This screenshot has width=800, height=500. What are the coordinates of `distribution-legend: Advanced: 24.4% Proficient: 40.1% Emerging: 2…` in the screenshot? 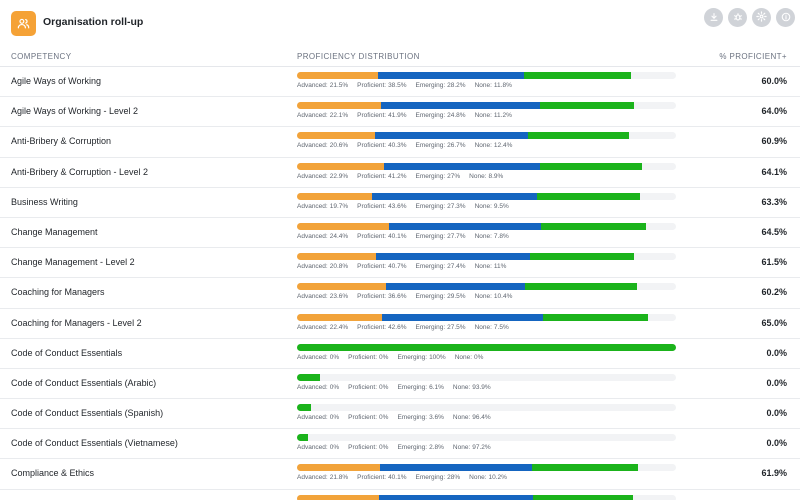 It's located at (407, 236).